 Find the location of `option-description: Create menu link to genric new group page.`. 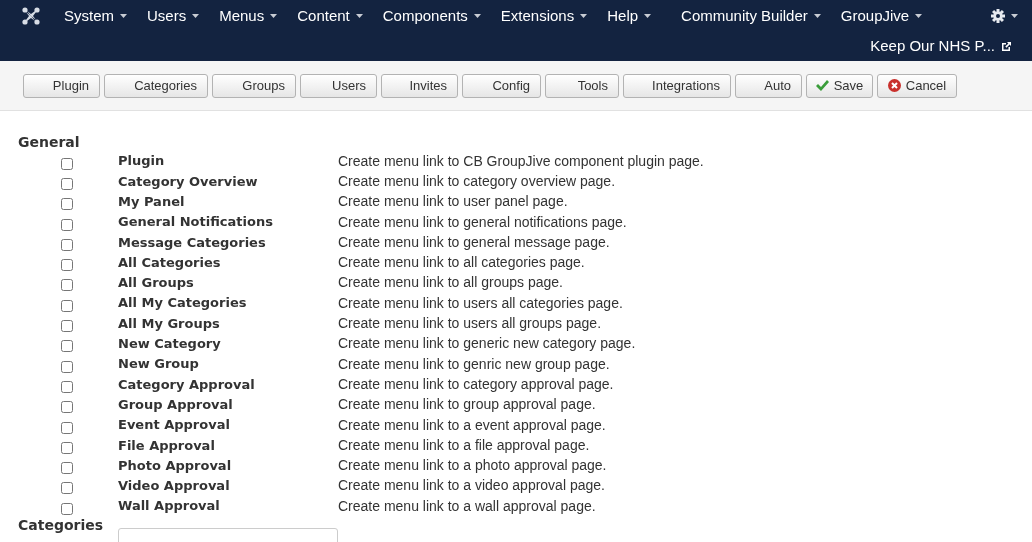

option-description: Create menu link to genric new group page. is located at coordinates (474, 364).